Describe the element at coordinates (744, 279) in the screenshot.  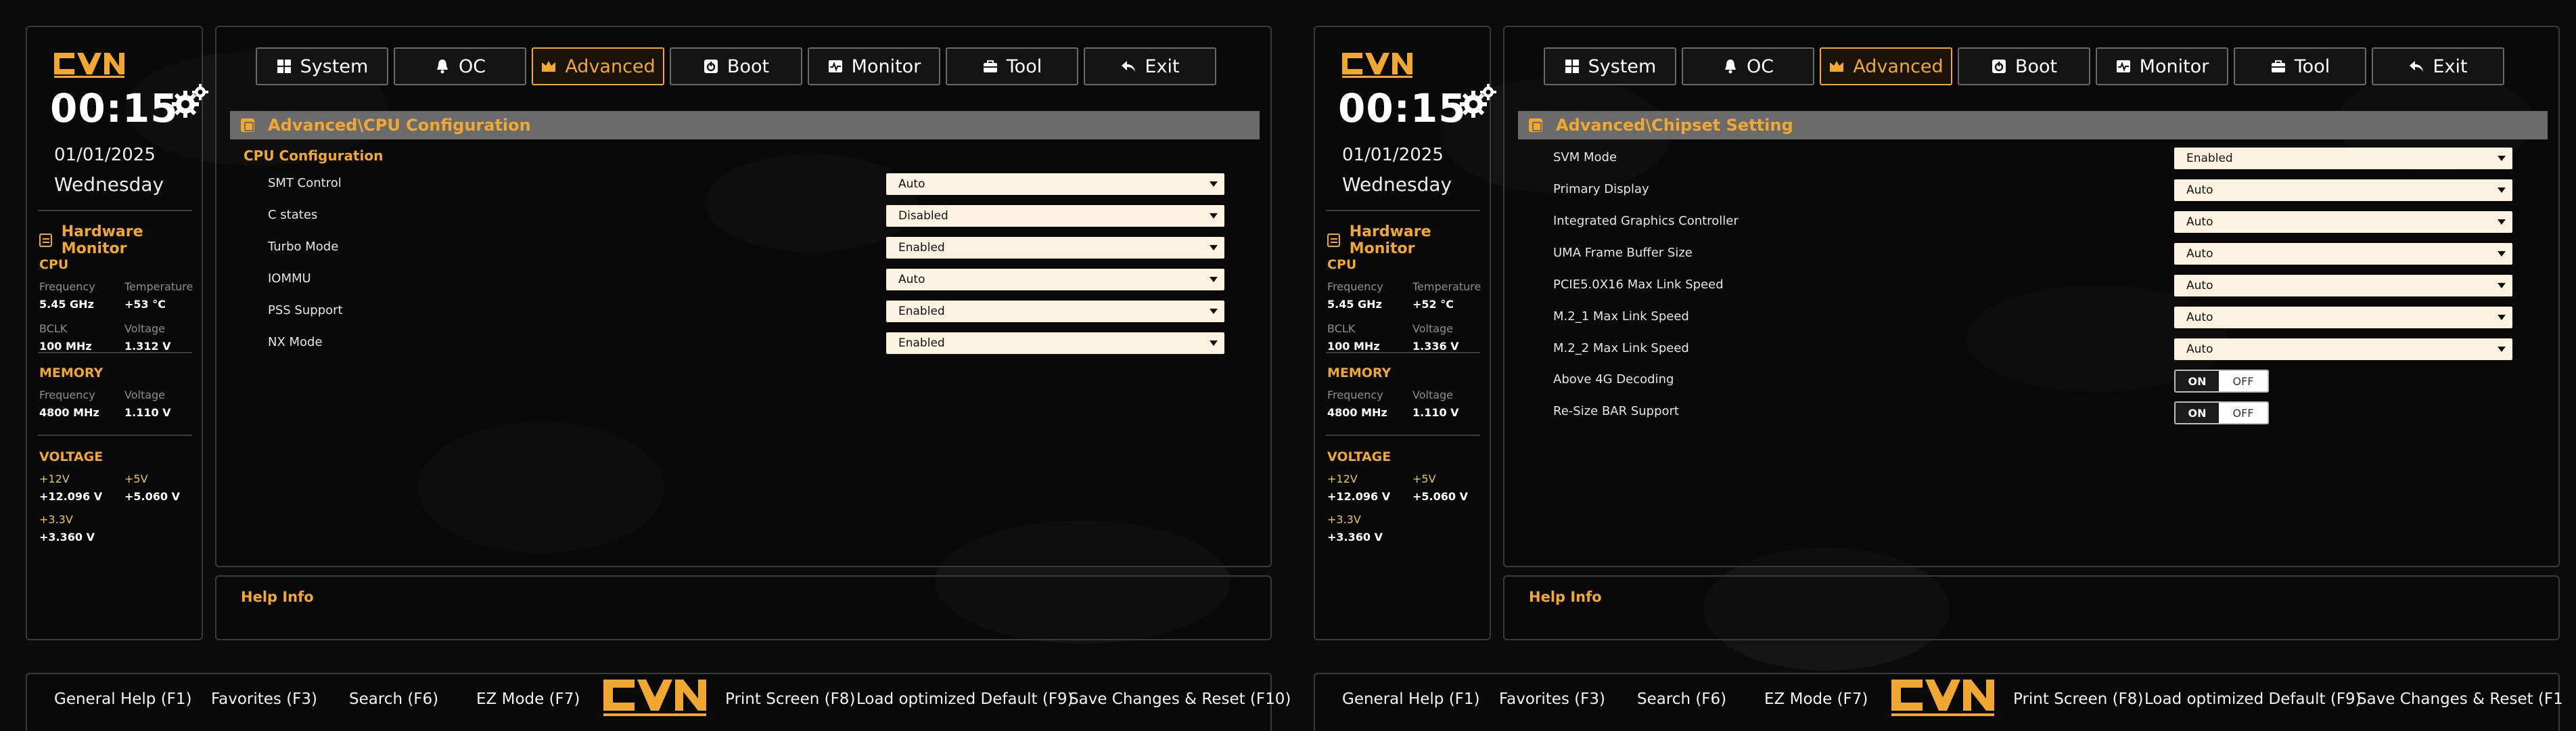
I see `setting-row: IOMMU Auto` at that location.